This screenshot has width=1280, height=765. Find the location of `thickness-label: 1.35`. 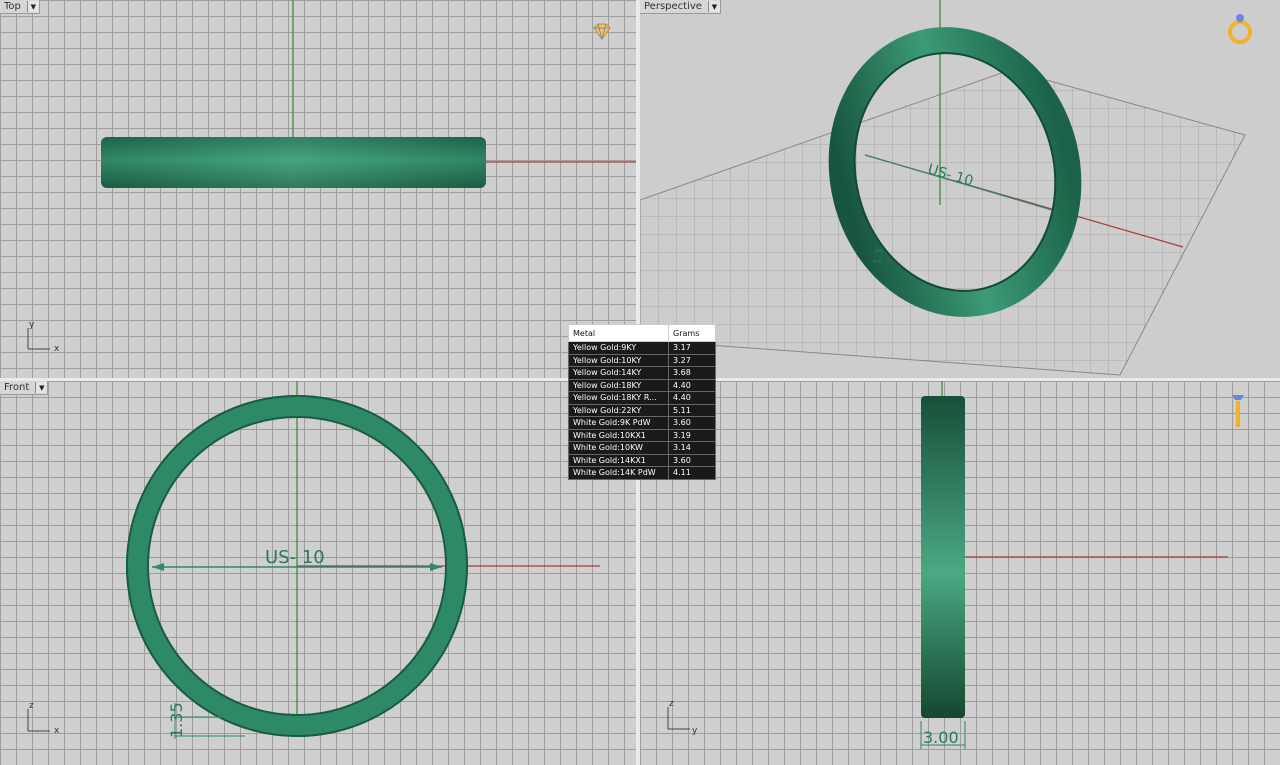

thickness-label: 1.35 is located at coordinates (176, 720).